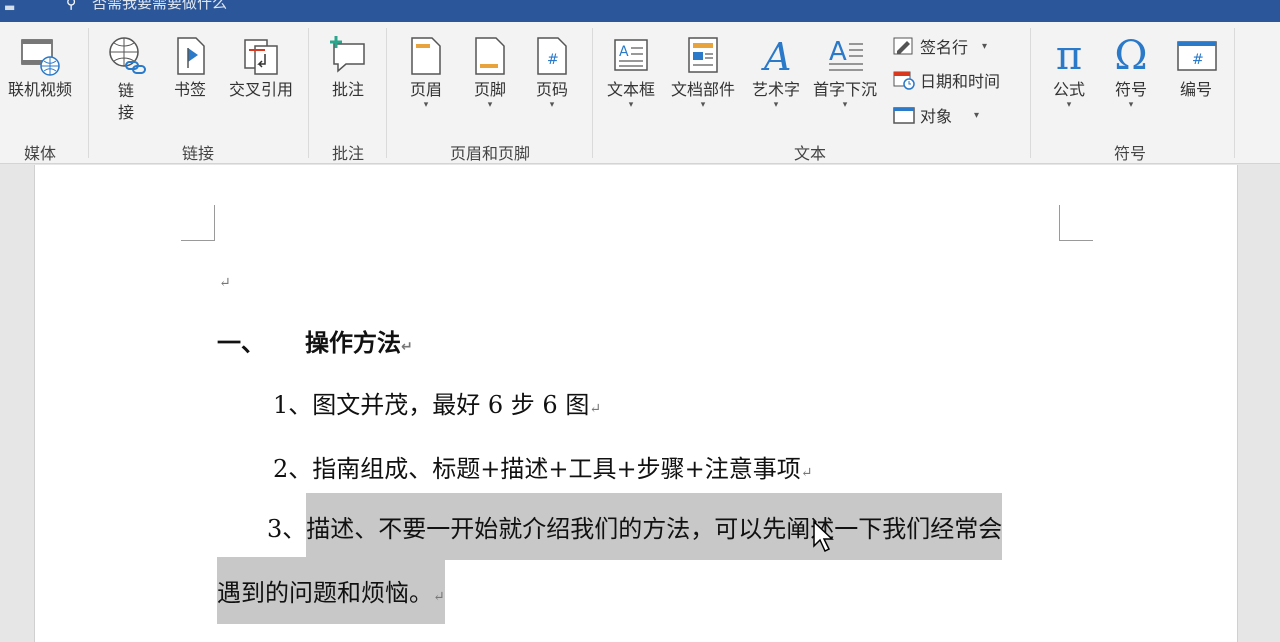 The width and height of the screenshot is (1280, 642). What do you see at coordinates (809, 153) in the screenshot?
I see `group-label-text: 文本` at bounding box center [809, 153].